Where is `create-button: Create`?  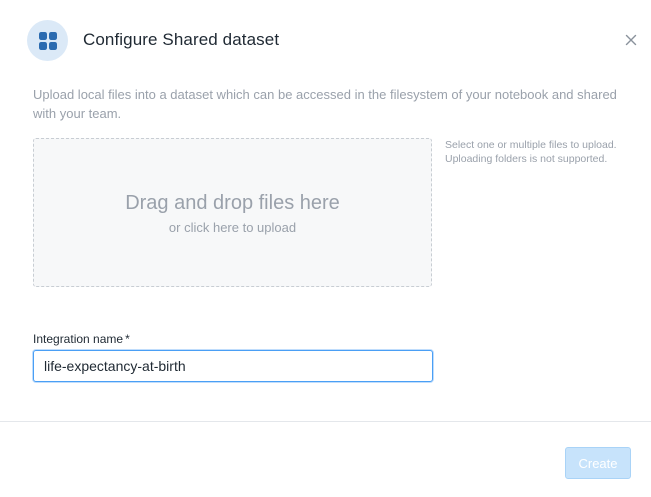
create-button: Create is located at coordinates (598, 463).